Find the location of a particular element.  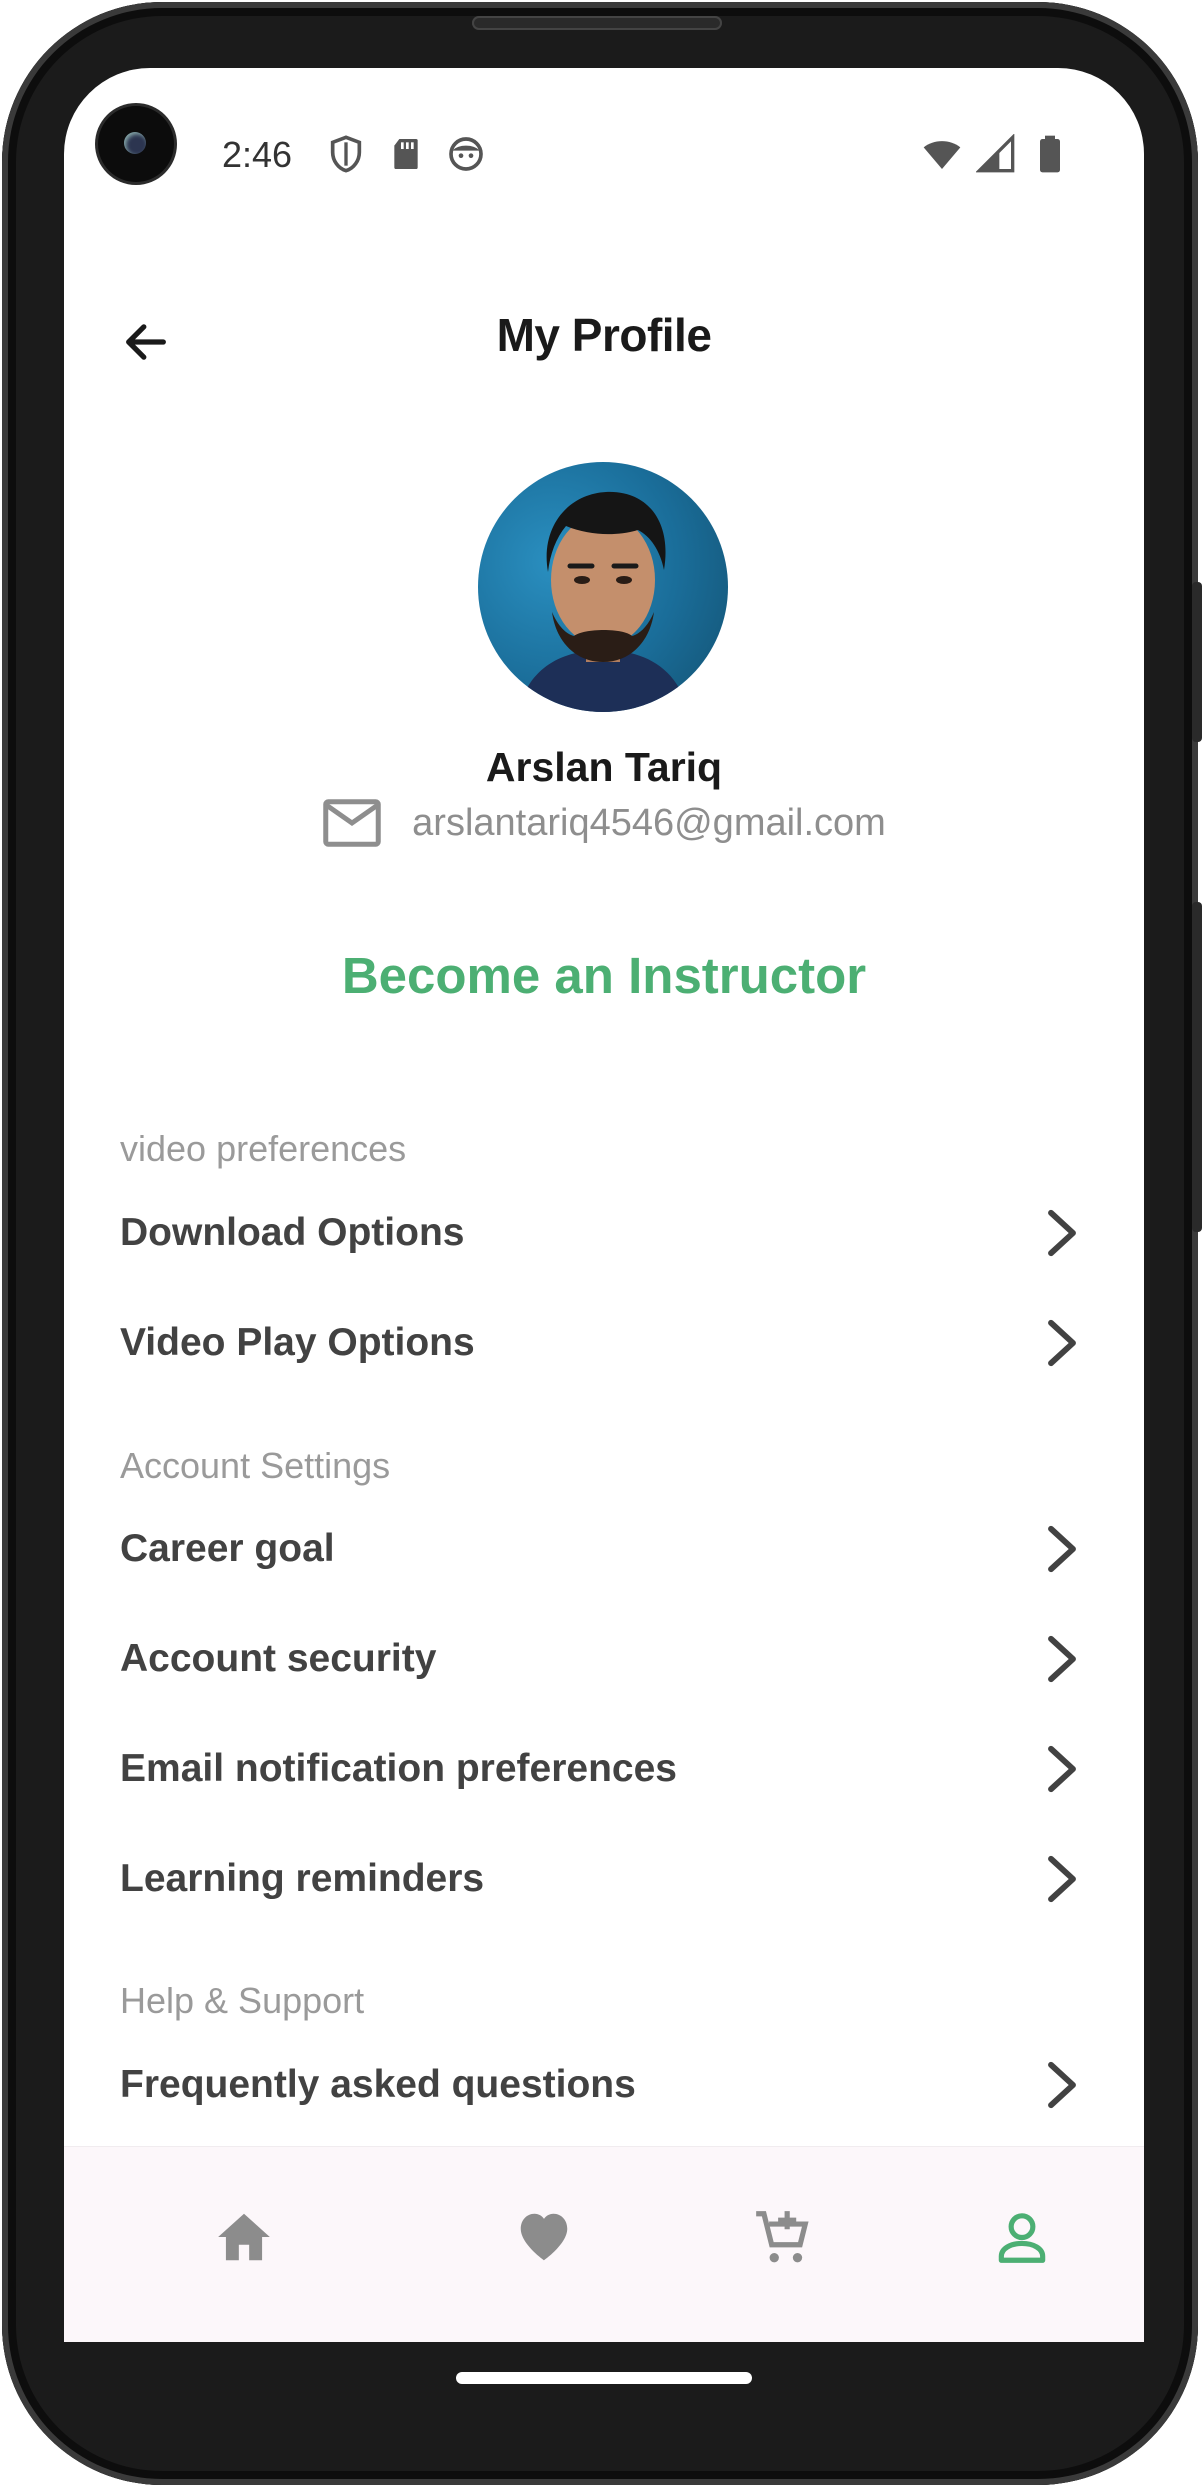

status-icons-left is located at coordinates (406, 154).